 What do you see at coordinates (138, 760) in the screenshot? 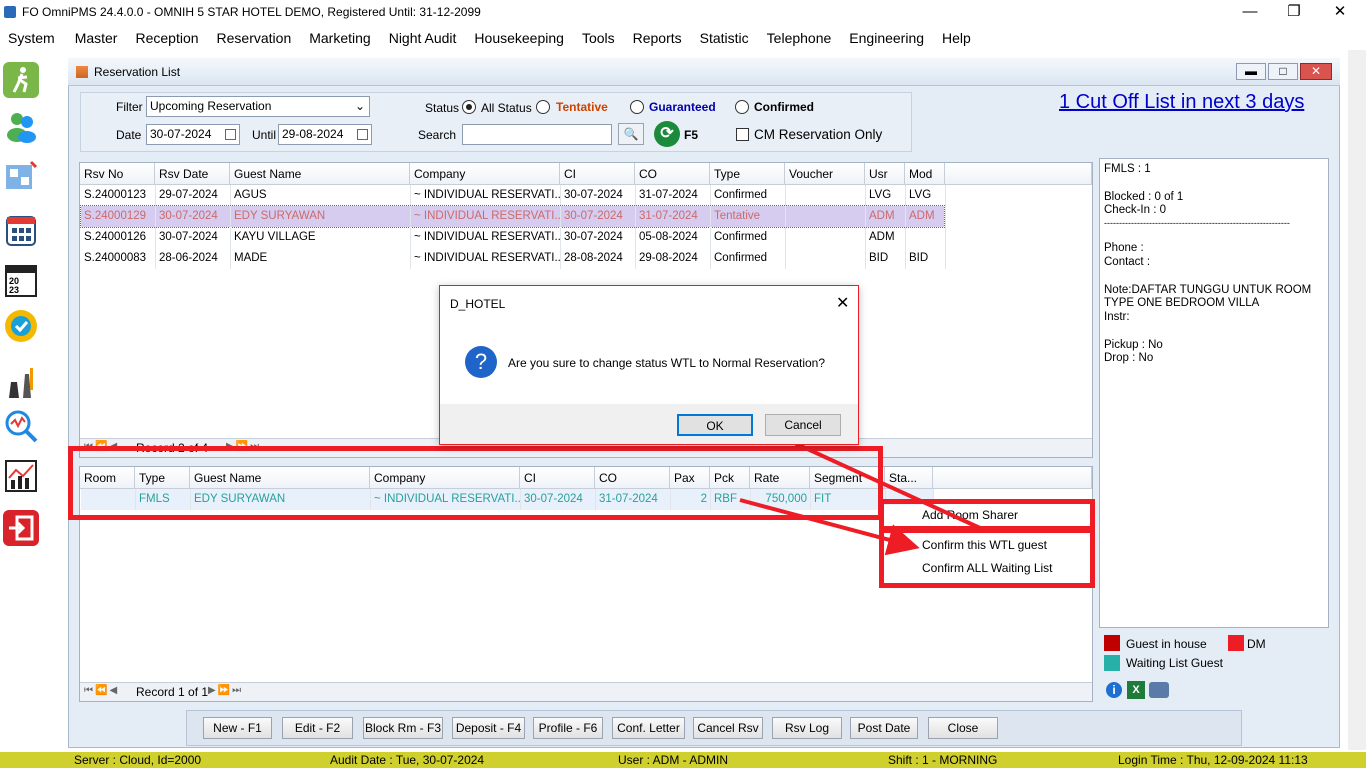
I see `status-server: Server : Cloud, Id=2000` at bounding box center [138, 760].